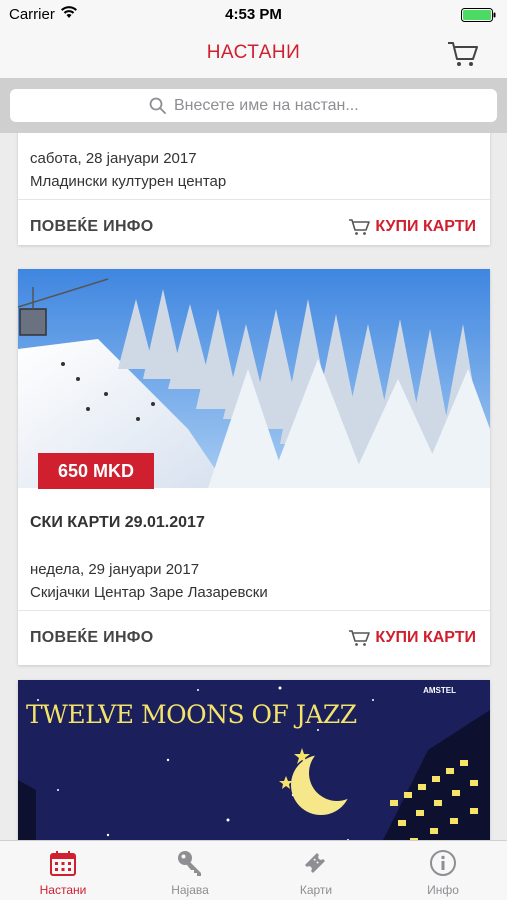  Describe the element at coordinates (149, 592) in the screenshot. I see `event-venue: Скијачки Центар Заре Лазаревски` at that location.